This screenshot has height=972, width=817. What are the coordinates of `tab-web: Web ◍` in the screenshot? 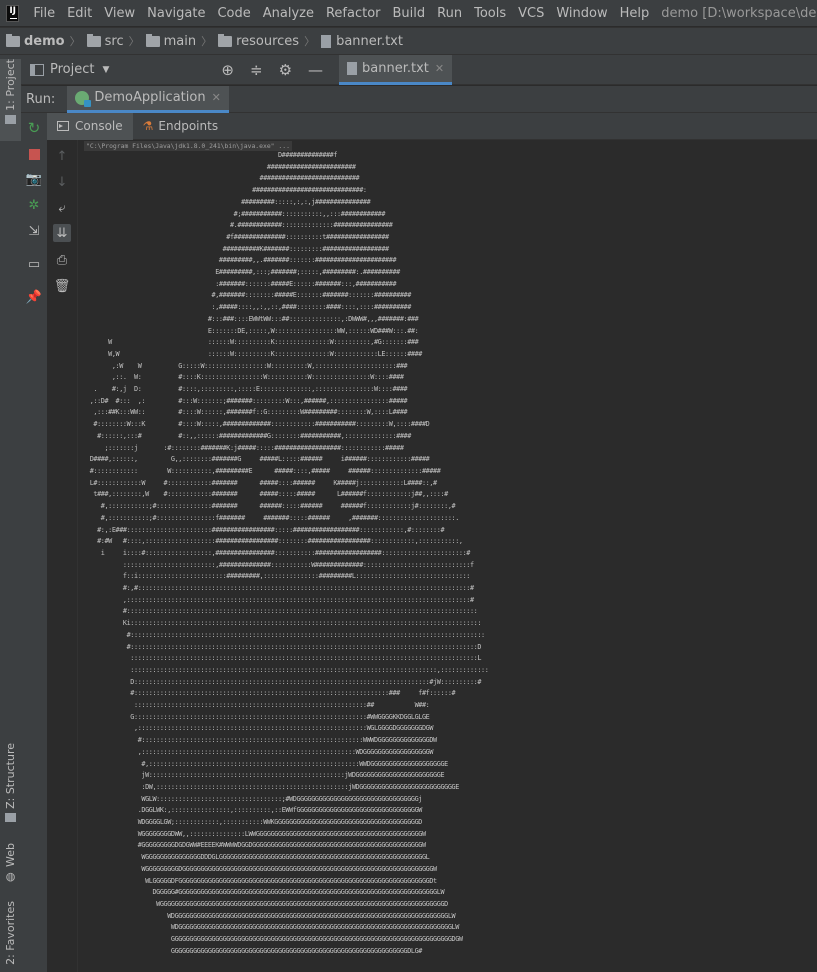 It's located at (10, 867).